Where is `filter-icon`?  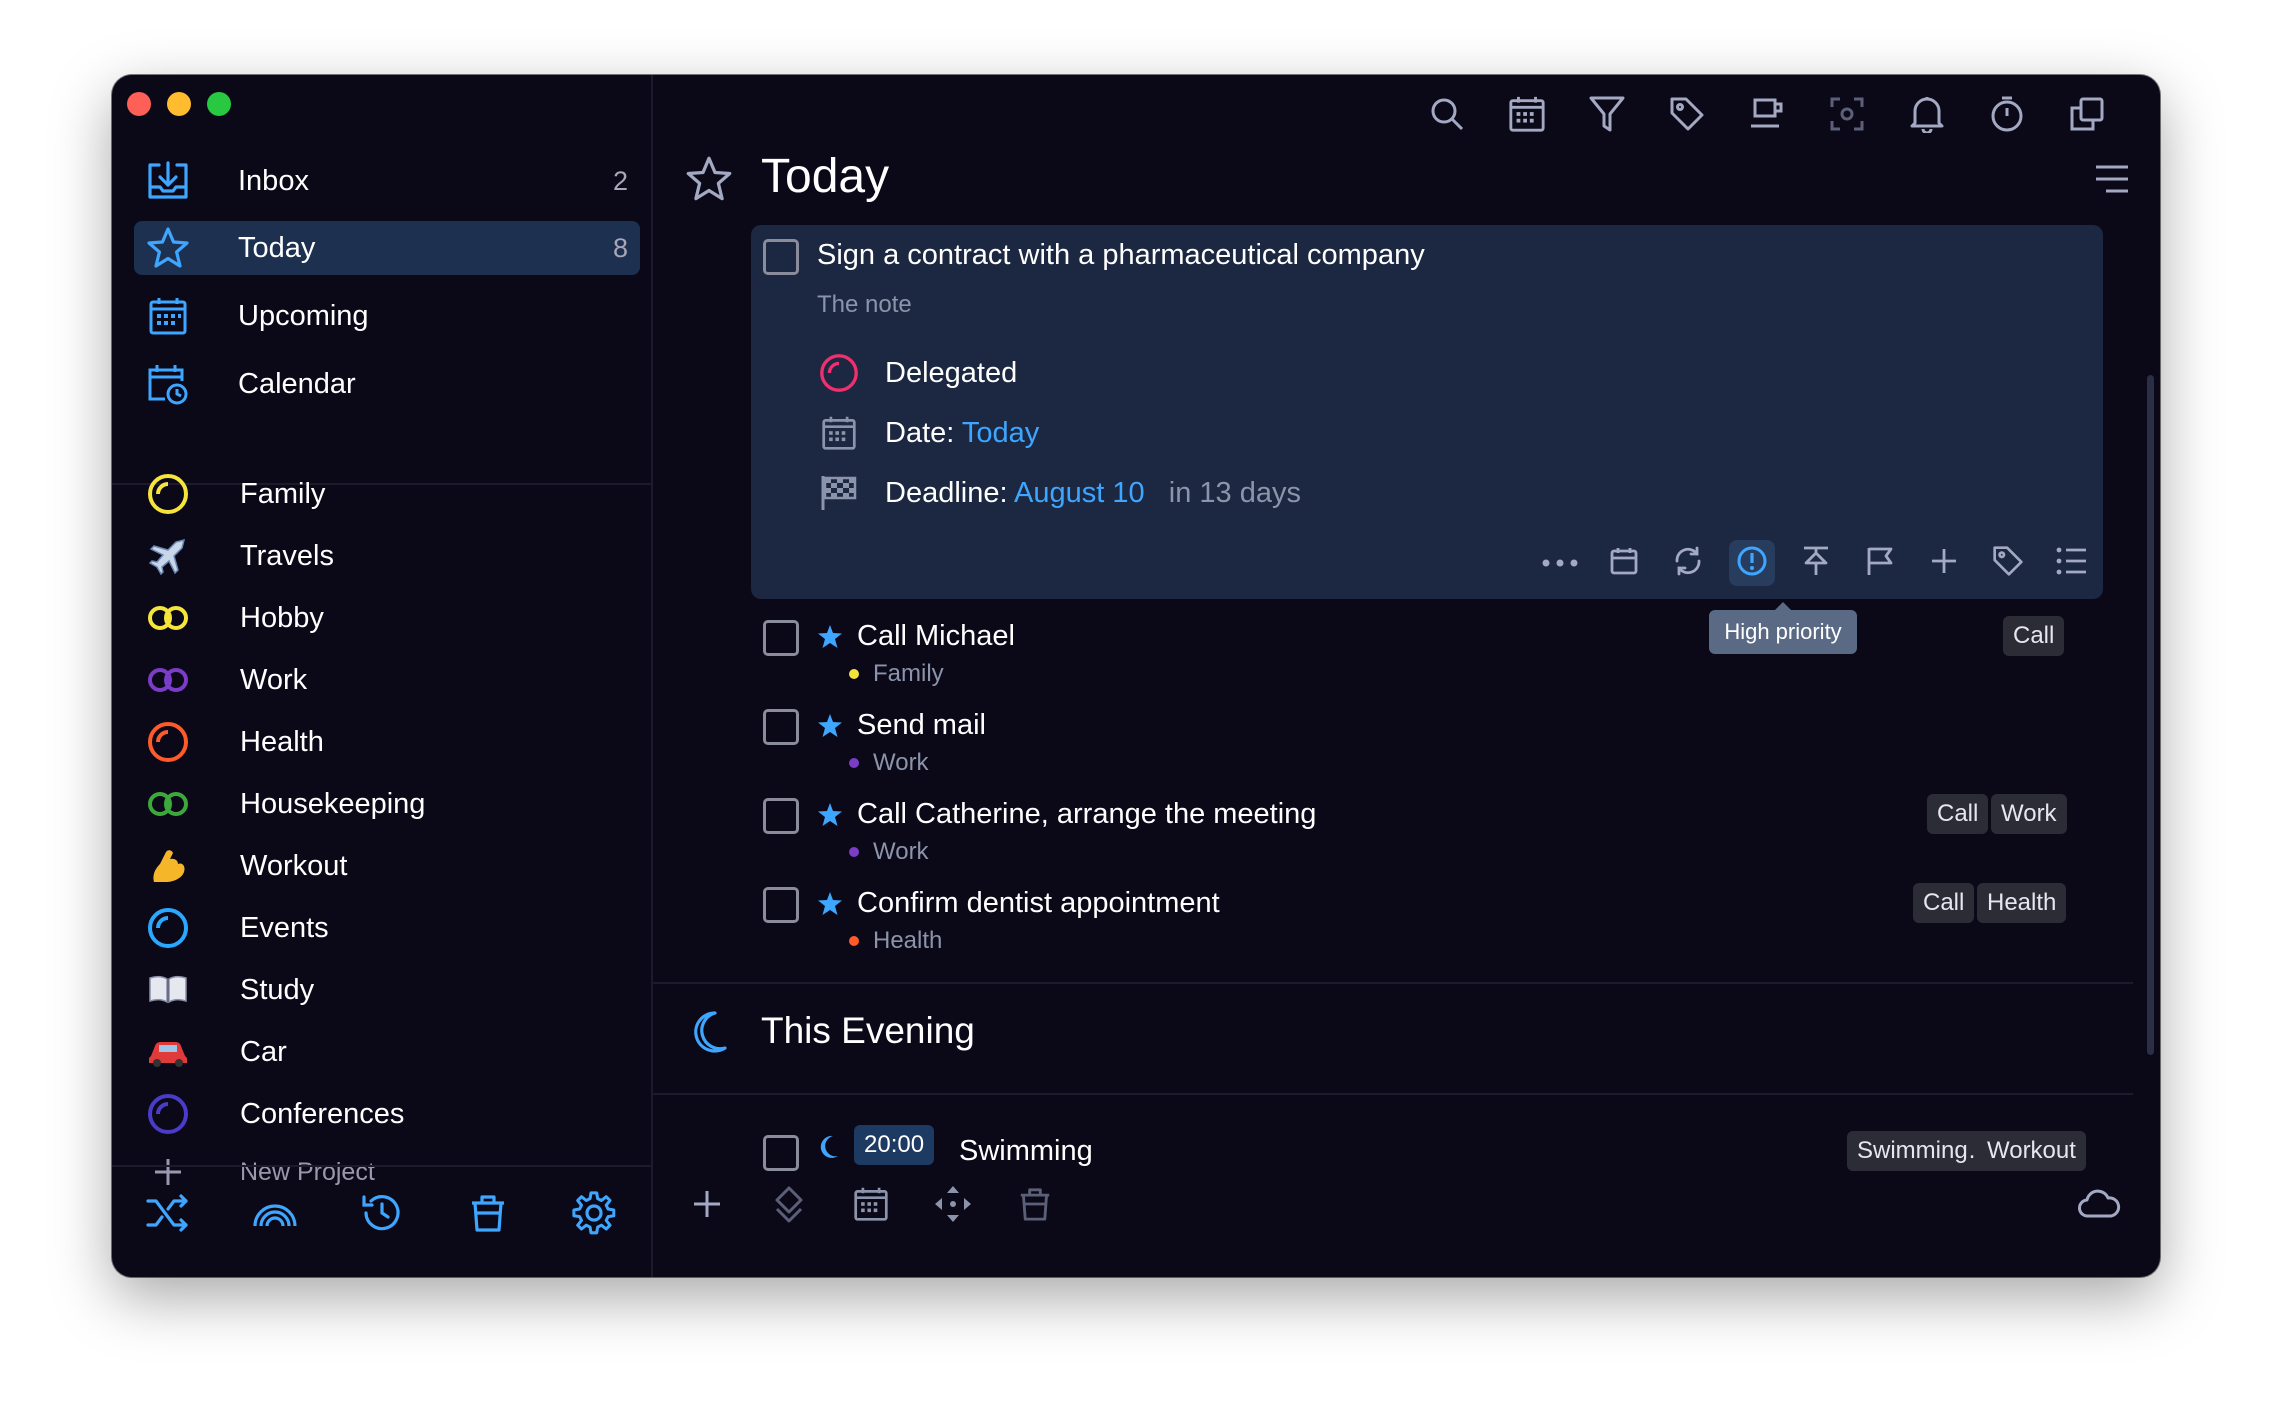
filter-icon is located at coordinates (1607, 116).